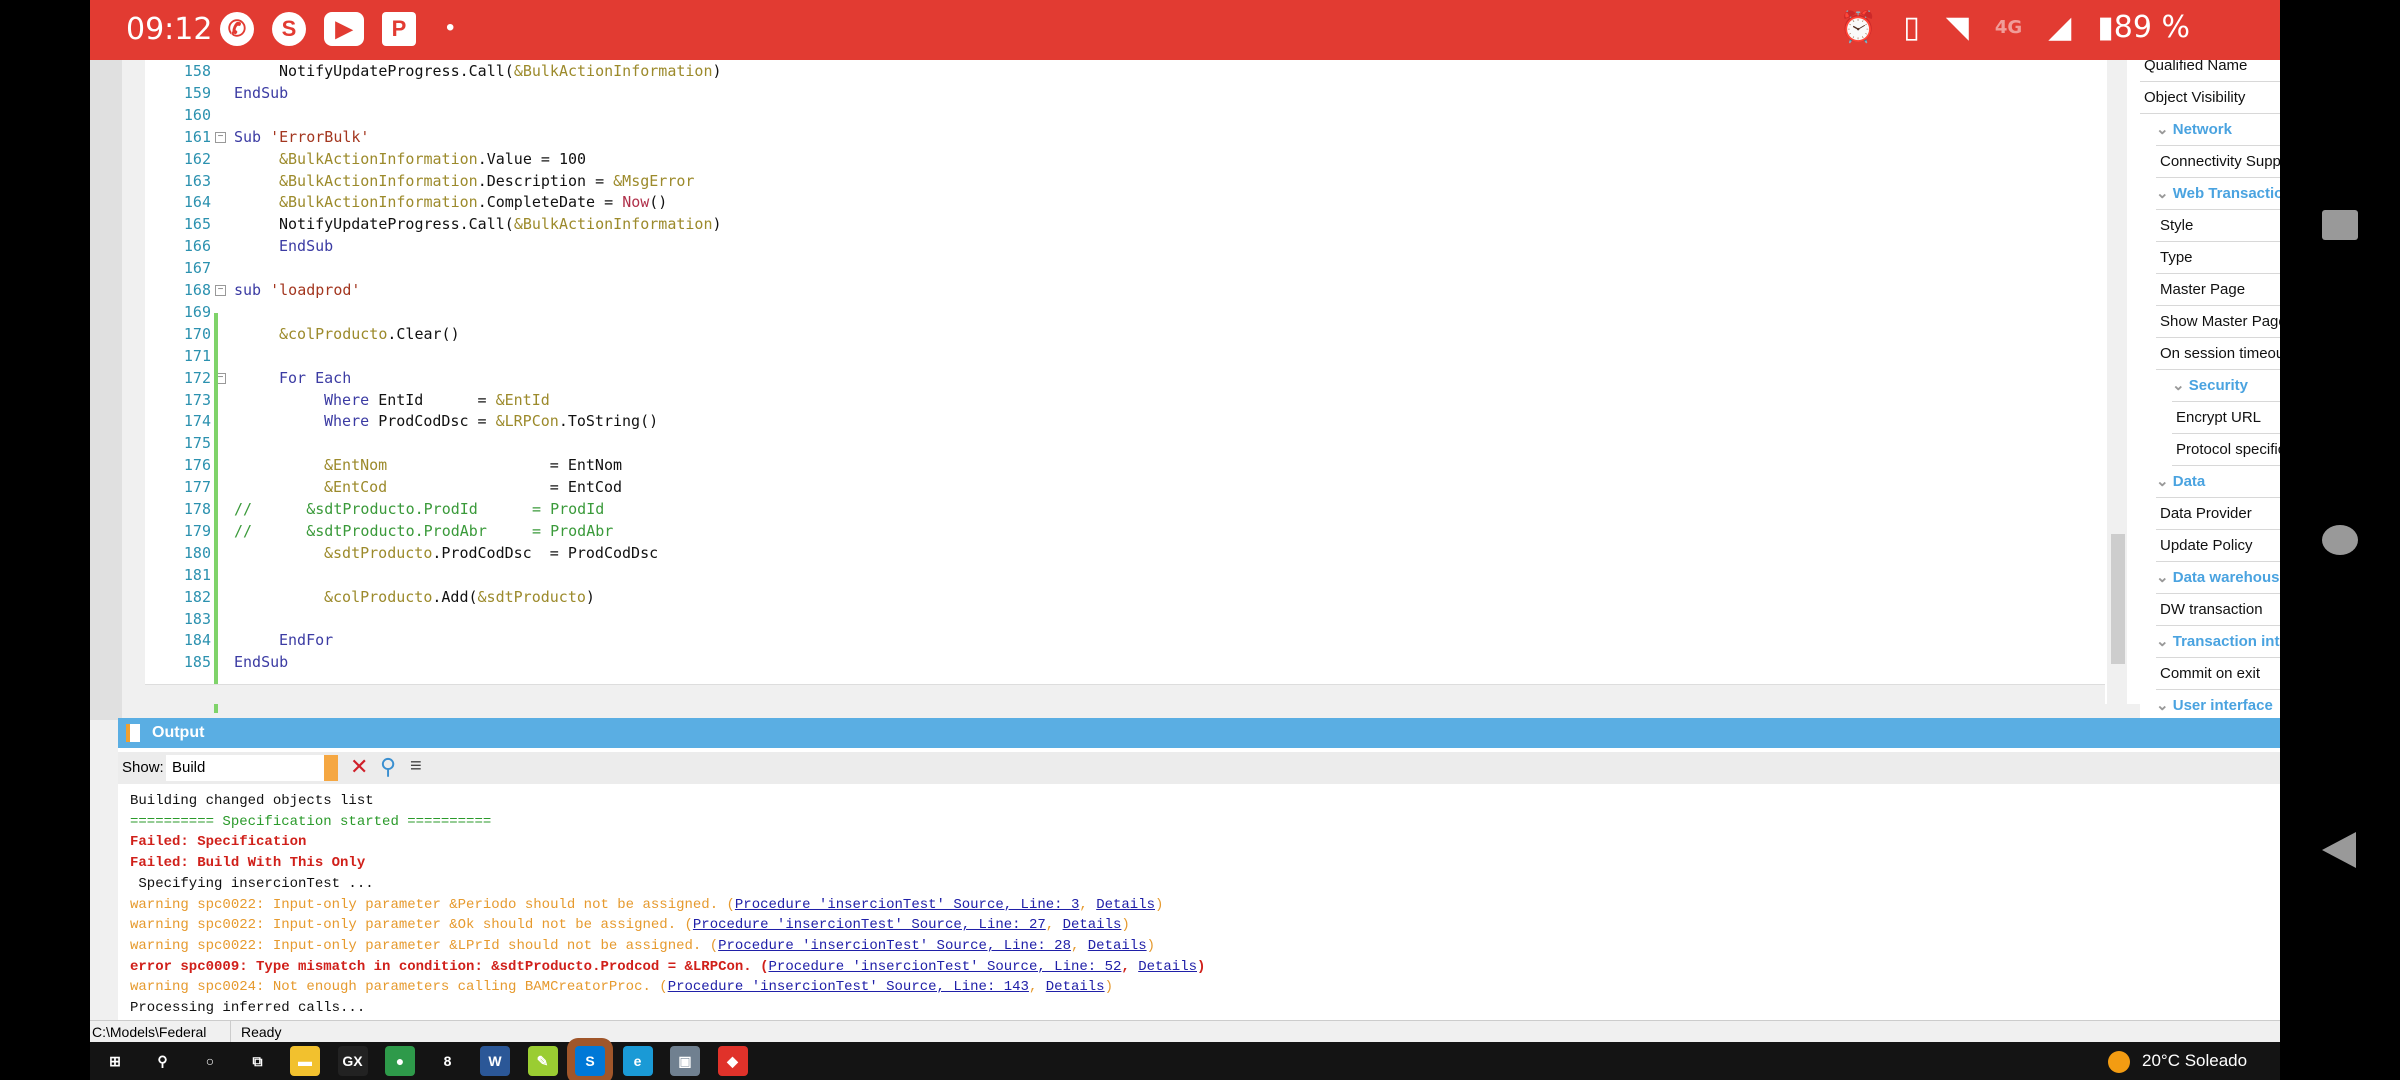  What do you see at coordinates (315, 378) in the screenshot?
I see `code-text: For Each` at bounding box center [315, 378].